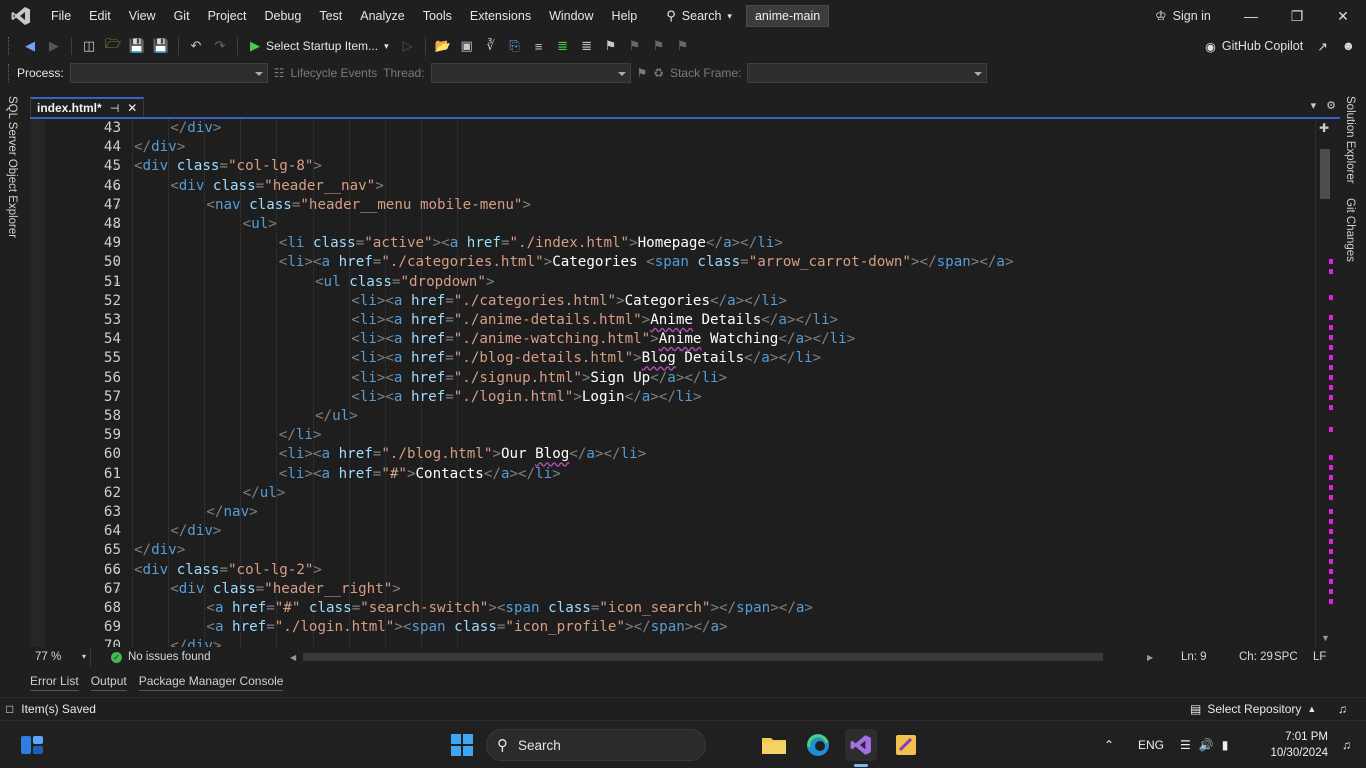  Describe the element at coordinates (683, 46) in the screenshot. I see `clear-bookmarks-icon: ⚑` at that location.